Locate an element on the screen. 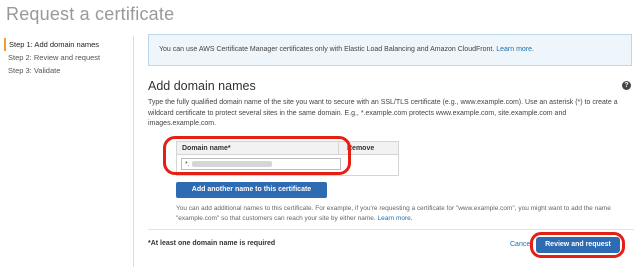 This screenshot has height=267, width=640. info-learn-more-link: Learn more. is located at coordinates (515, 49).